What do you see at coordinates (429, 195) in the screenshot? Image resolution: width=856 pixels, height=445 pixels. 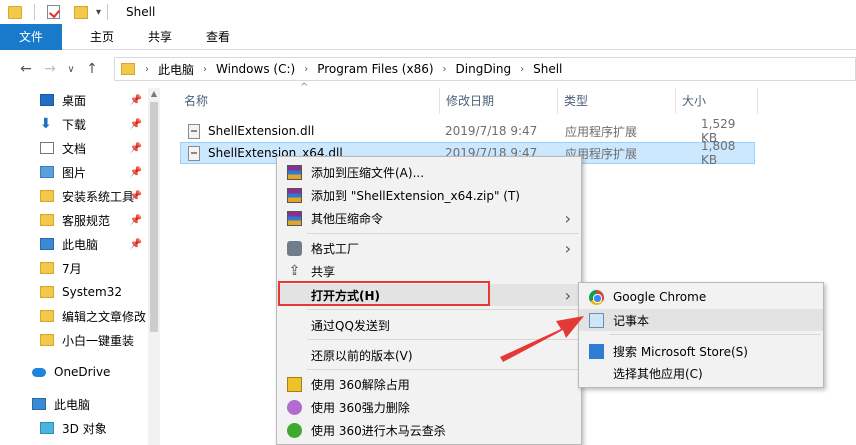 I see `menu-item-add-to-zip: 添加到 "ShellExtension_x64.zip" (T)` at bounding box center [429, 195].